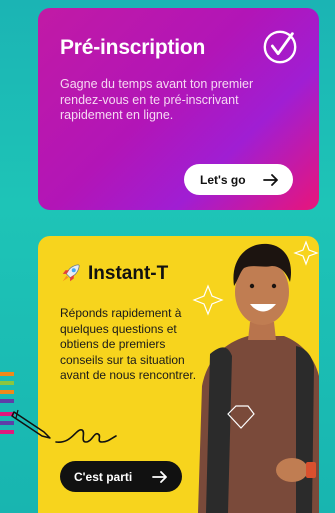 Image resolution: width=335 pixels, height=513 pixels. Describe the element at coordinates (280, 47) in the screenshot. I see `check-circle-icon` at that location.